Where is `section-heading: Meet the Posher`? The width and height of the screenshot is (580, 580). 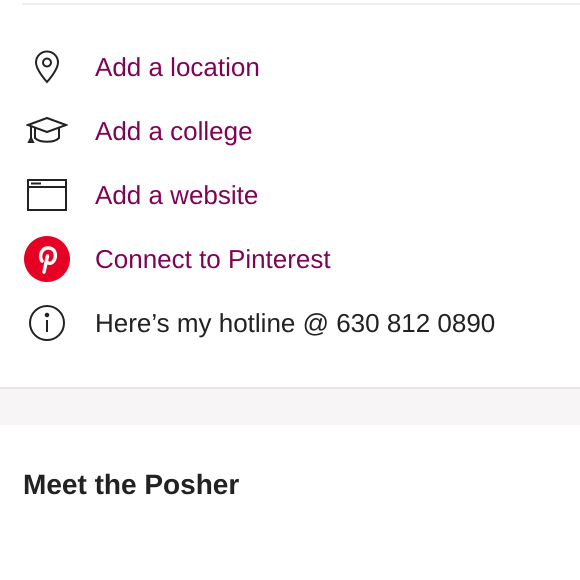 section-heading: Meet the Posher is located at coordinates (131, 485).